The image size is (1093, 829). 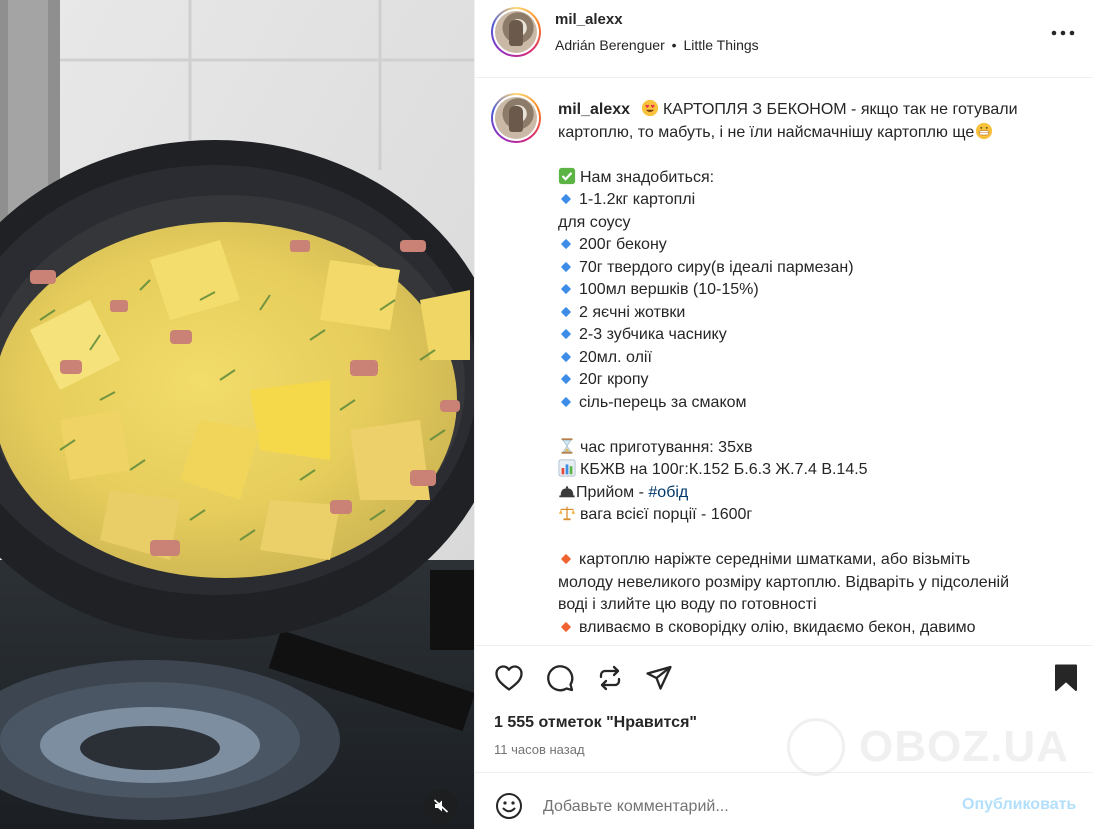 I want to click on share-button, so click(x=659, y=678).